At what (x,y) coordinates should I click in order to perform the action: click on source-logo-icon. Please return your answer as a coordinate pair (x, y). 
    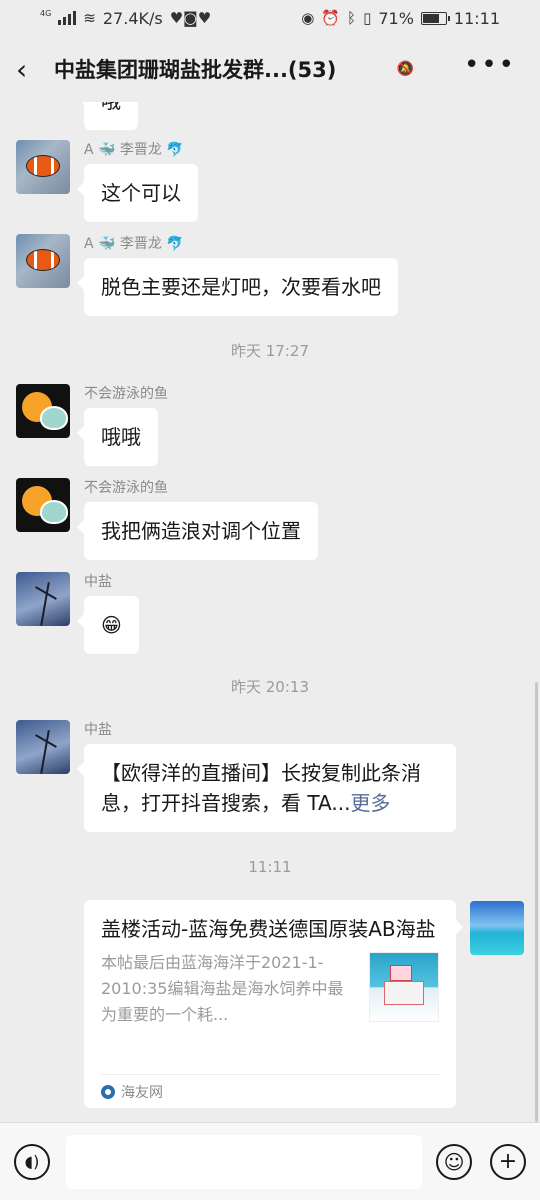
    Looking at the image, I should click on (108, 1091).